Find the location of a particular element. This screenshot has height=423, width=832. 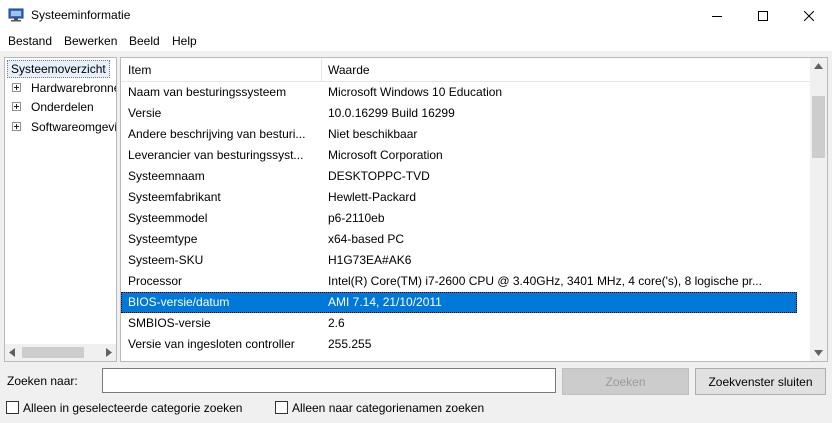

tree-horizontal-scrollbar is located at coordinates (60, 352).